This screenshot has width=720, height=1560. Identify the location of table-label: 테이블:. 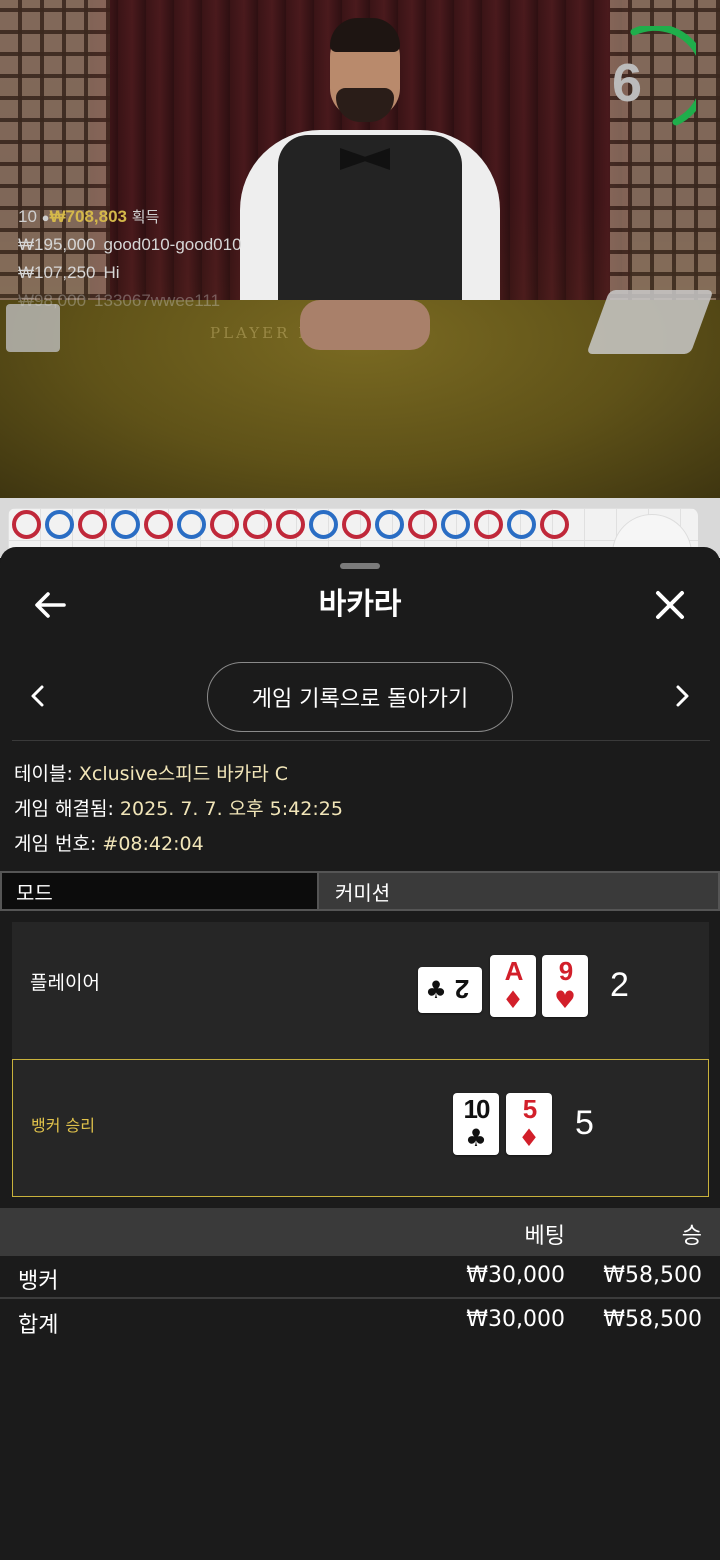
(43, 774).